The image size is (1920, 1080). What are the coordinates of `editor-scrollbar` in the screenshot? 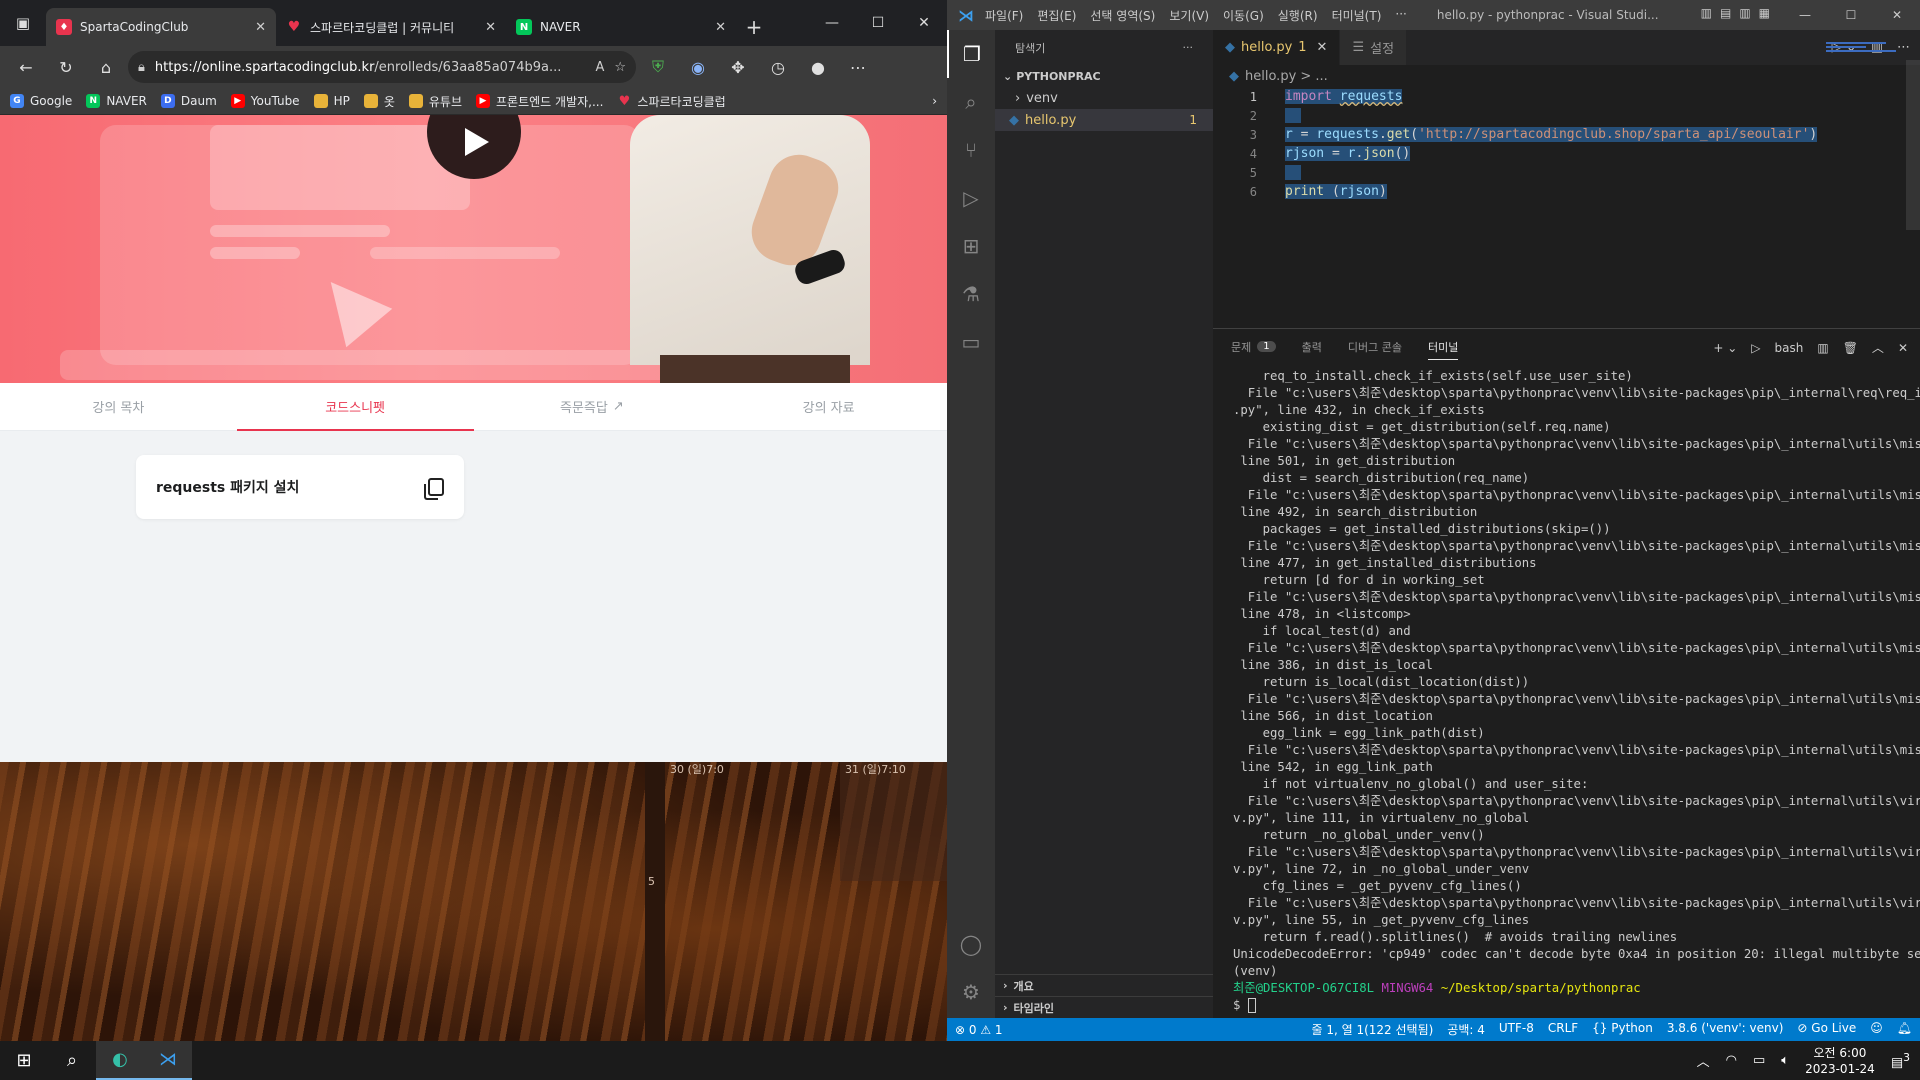 It's located at (1913, 145).